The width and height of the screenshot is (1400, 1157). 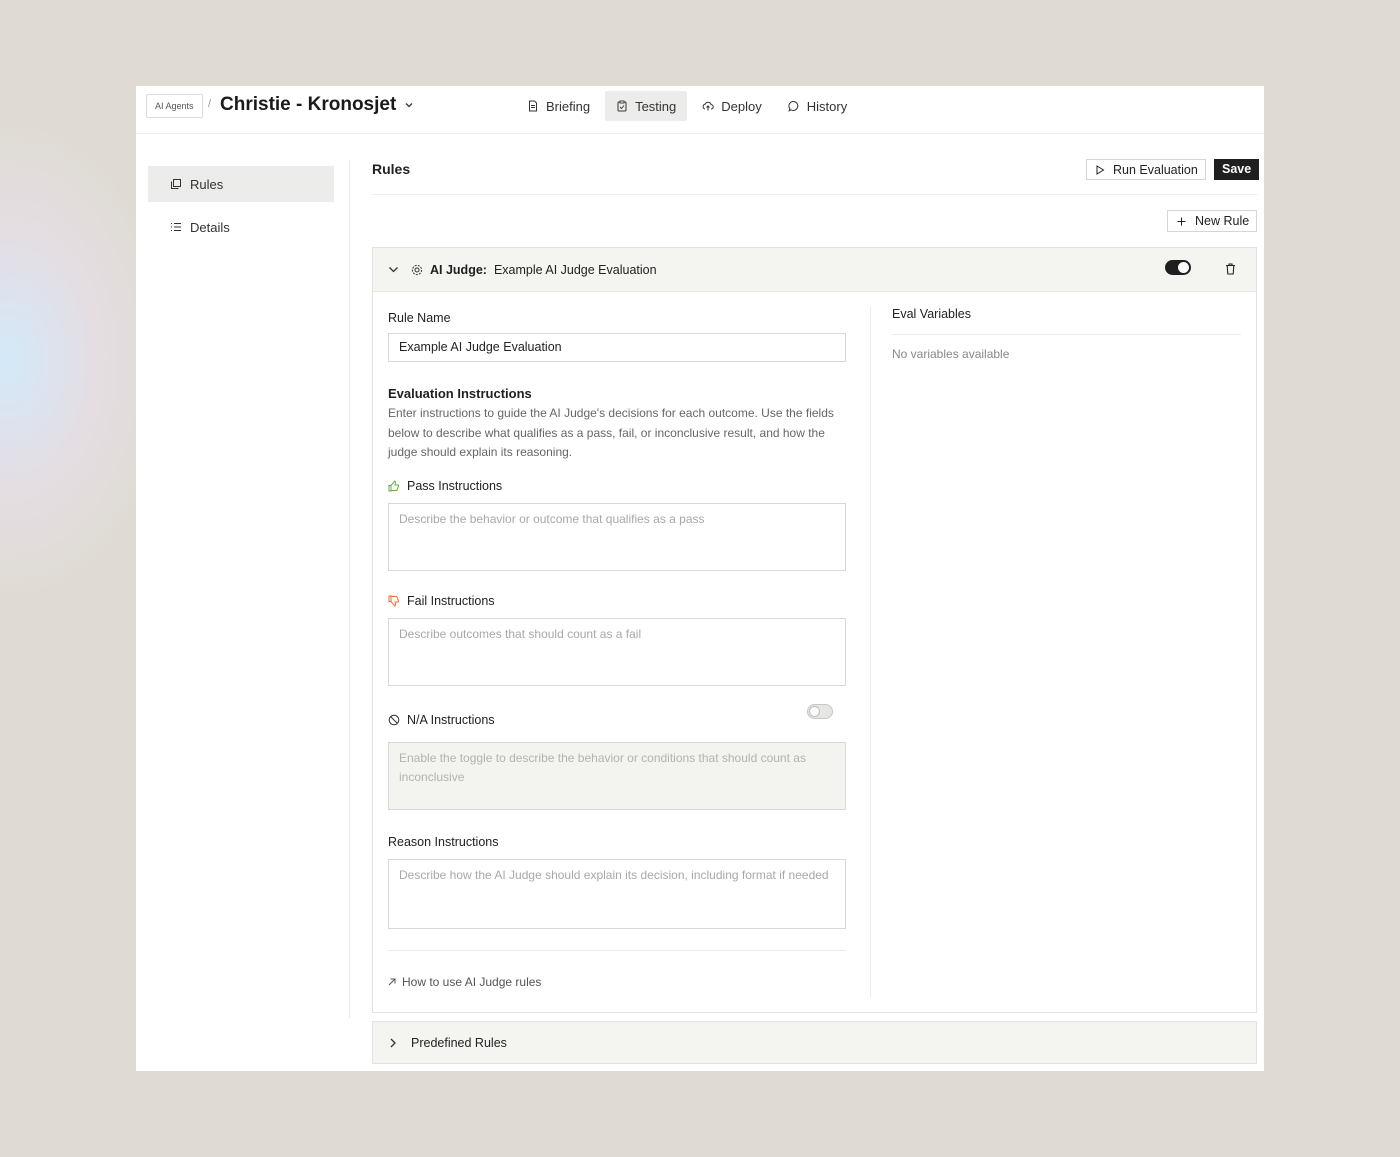 I want to click on sidebar-item-rules: Rules, so click(x=241, y=184).